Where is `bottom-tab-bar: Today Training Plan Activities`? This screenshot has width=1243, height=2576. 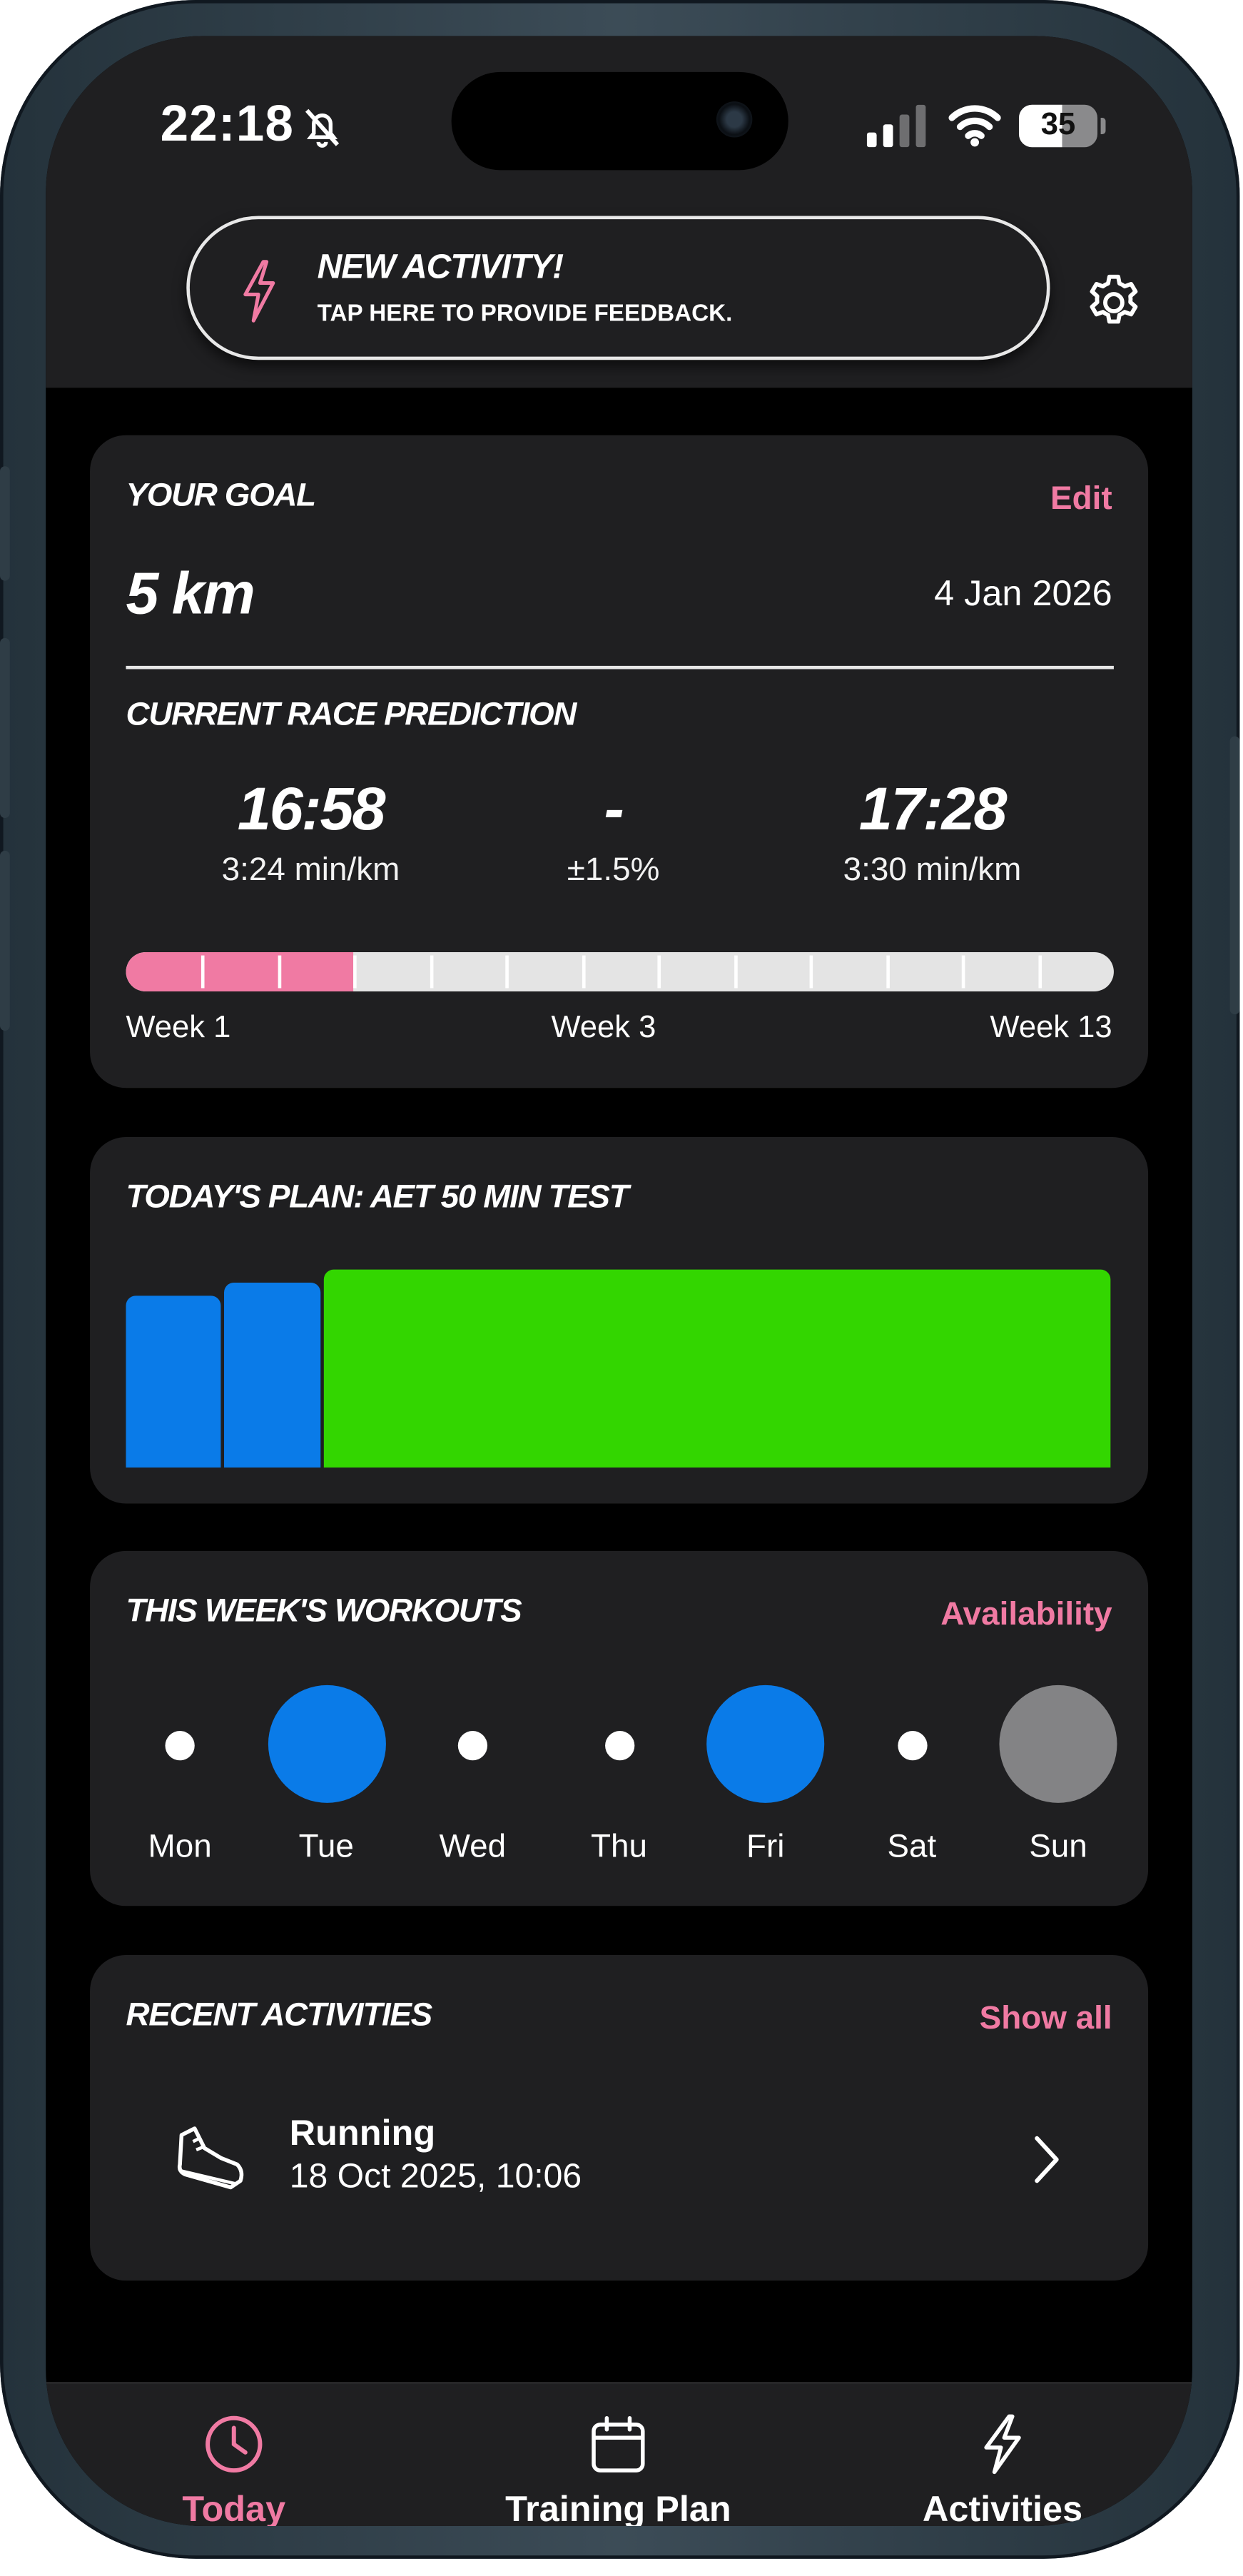
bottom-tab-bar: Today Training Plan Activities is located at coordinates (619, 2454).